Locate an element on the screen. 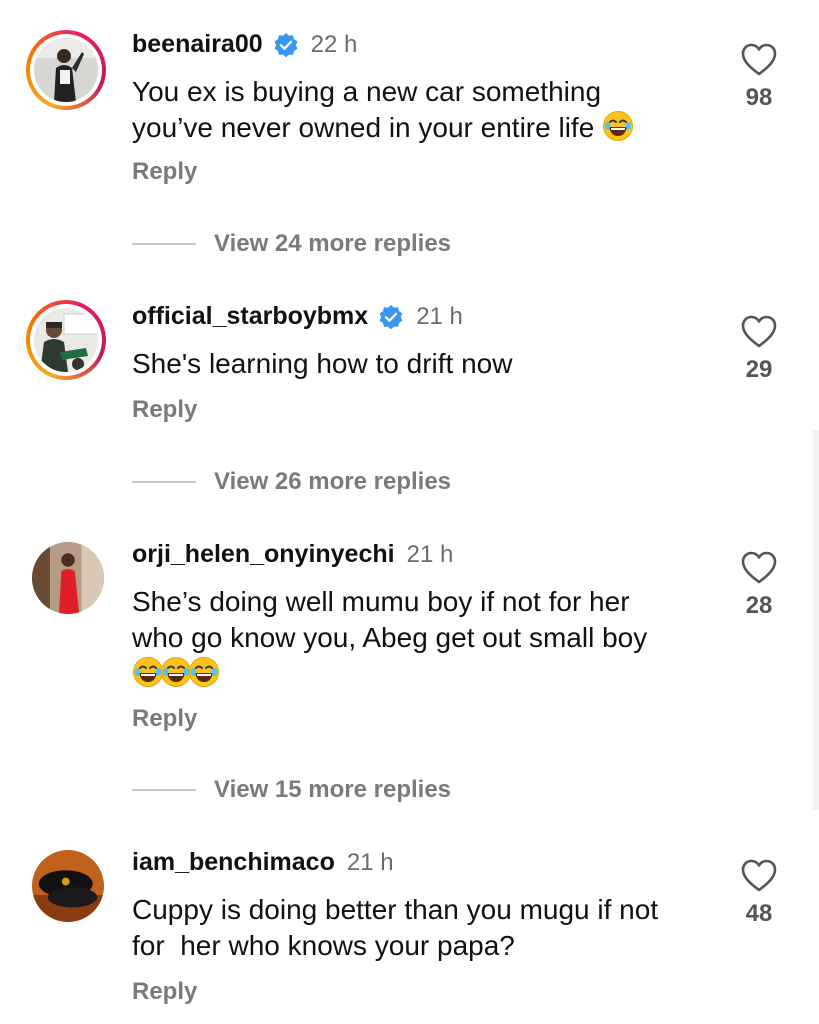 The image size is (819, 1024). comment-line: She’s doing well mumu boy if not for her is located at coordinates (381, 601).